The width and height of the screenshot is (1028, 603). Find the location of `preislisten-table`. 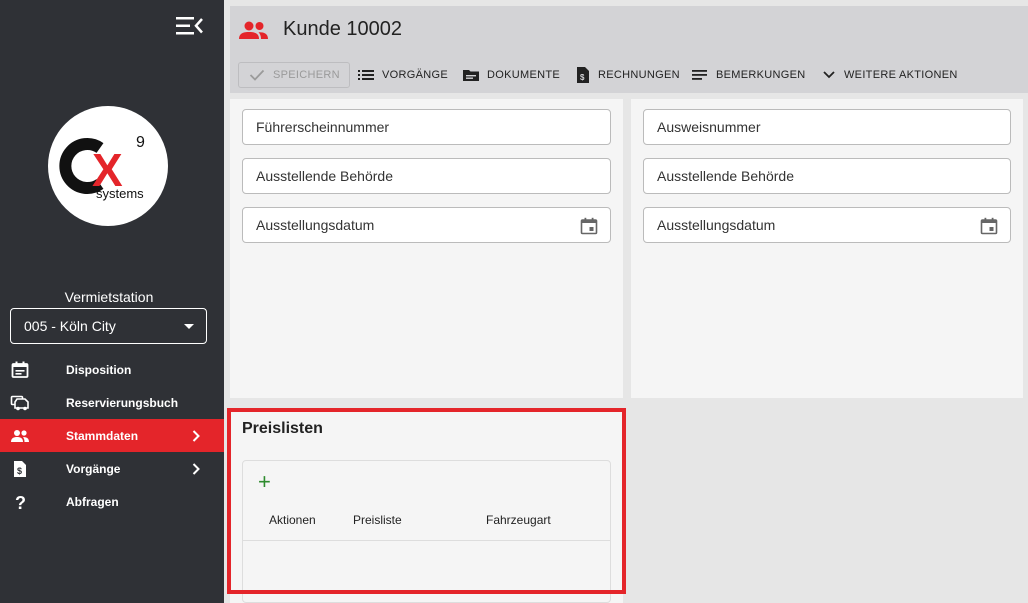

preislisten-table is located at coordinates (426, 531).